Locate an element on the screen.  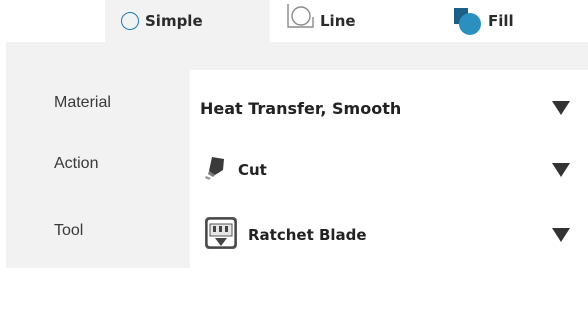
tab-simple: Simple is located at coordinates (187, 21).